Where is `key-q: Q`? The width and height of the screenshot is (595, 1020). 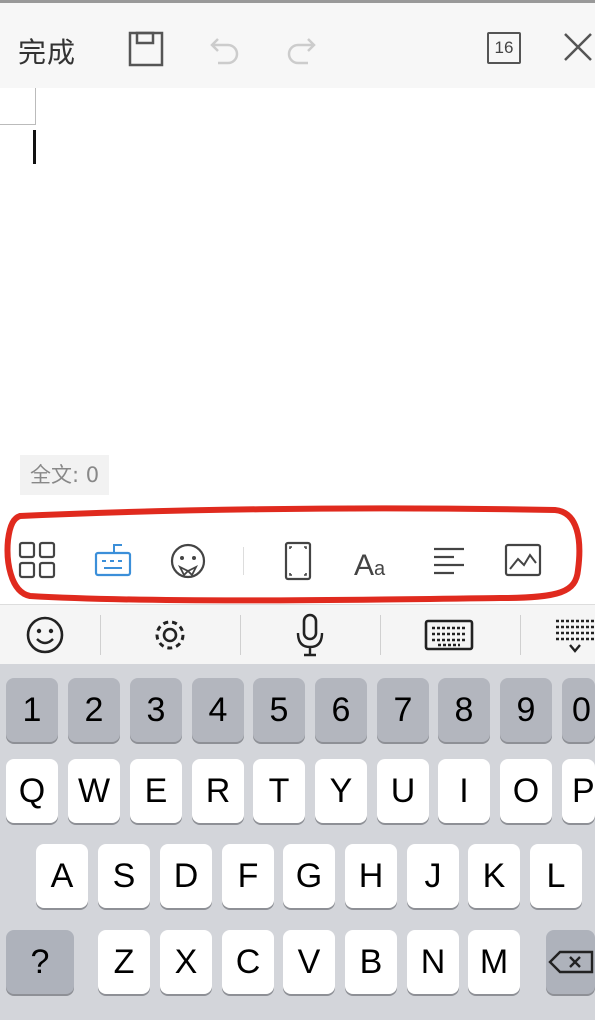
key-q: Q is located at coordinates (32, 791).